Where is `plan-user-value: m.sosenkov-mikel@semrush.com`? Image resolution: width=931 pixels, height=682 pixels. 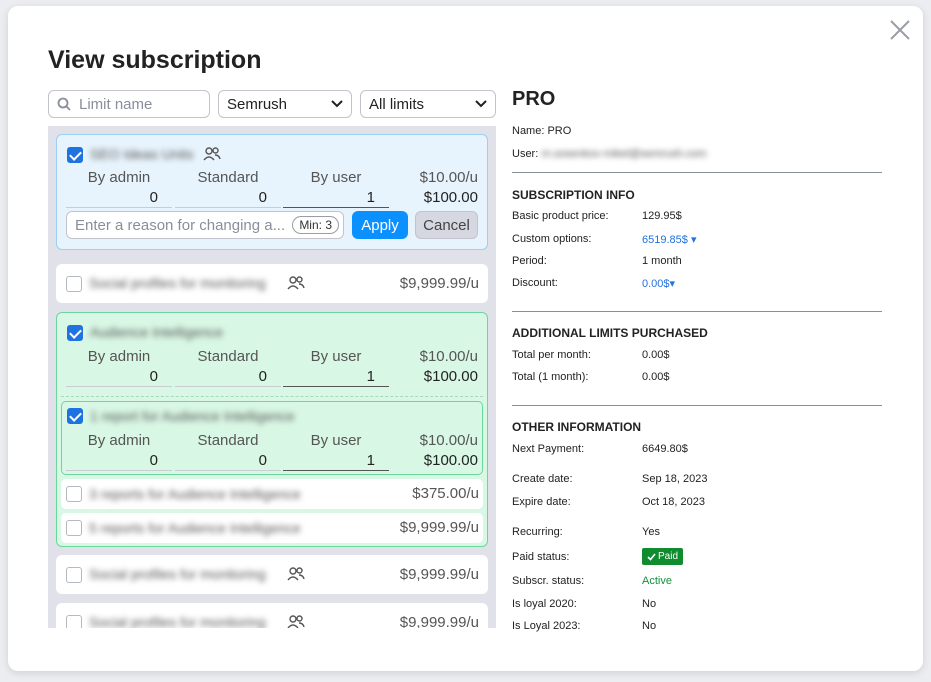 plan-user-value: m.sosenkov-mikel@semrush.com is located at coordinates (624, 154).